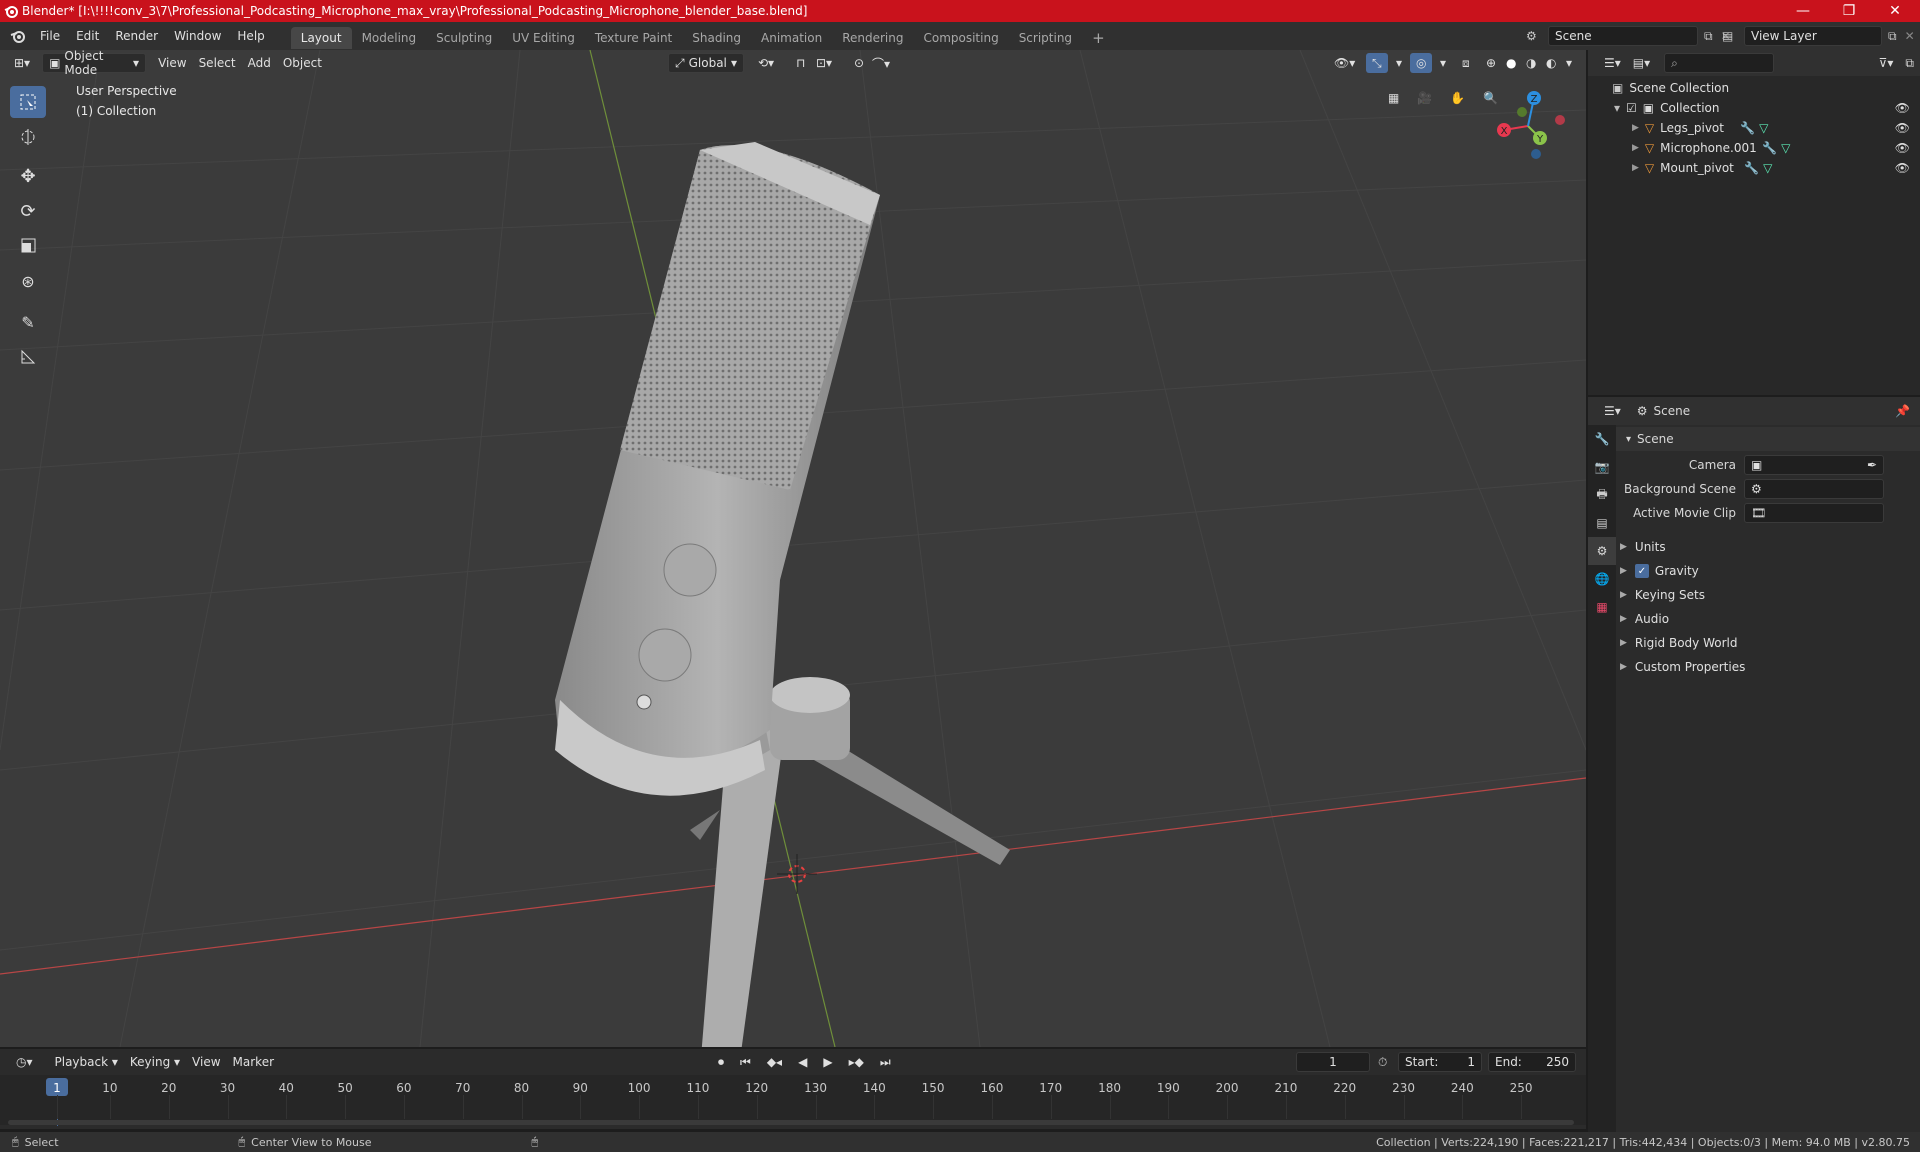  Describe the element at coordinates (28, 176) in the screenshot. I see `move-tool-icon: ✥` at that location.